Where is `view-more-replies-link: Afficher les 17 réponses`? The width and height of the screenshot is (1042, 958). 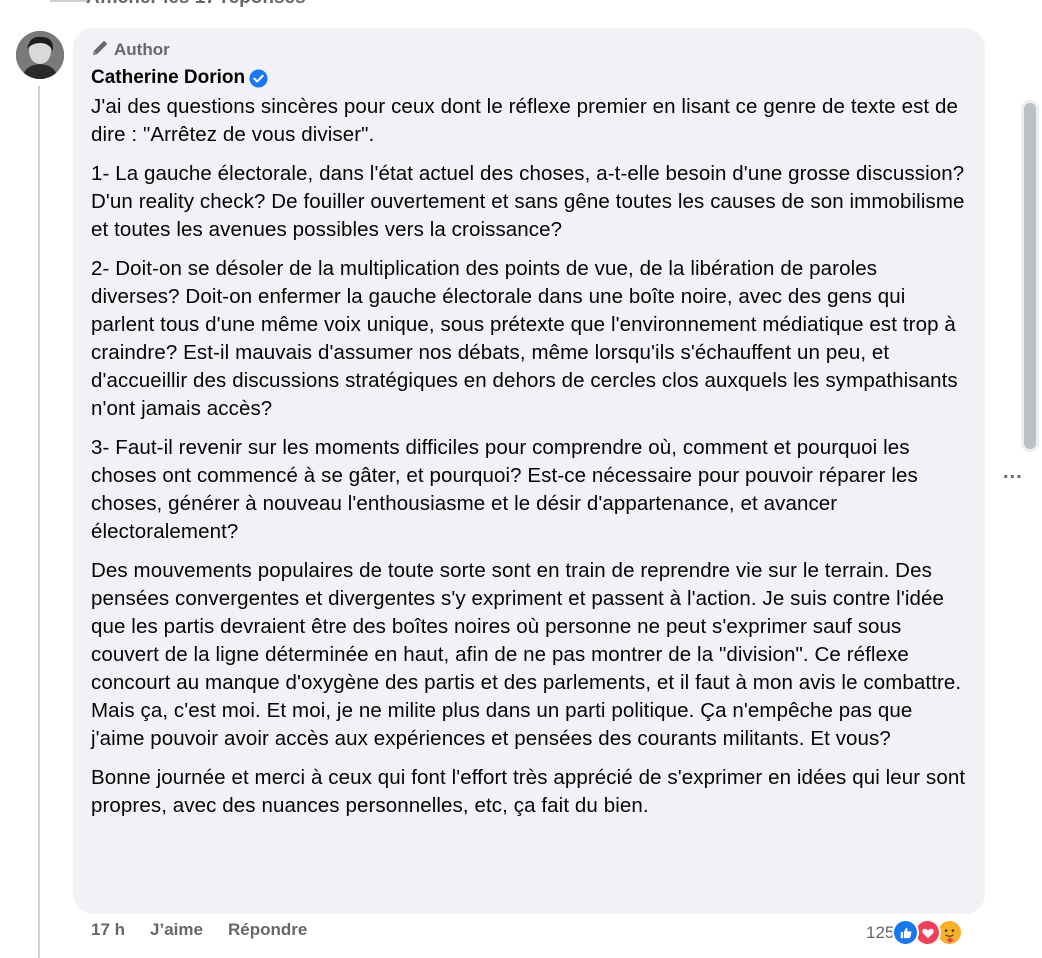
view-more-replies-link: Afficher les 17 réponses is located at coordinates (196, 4).